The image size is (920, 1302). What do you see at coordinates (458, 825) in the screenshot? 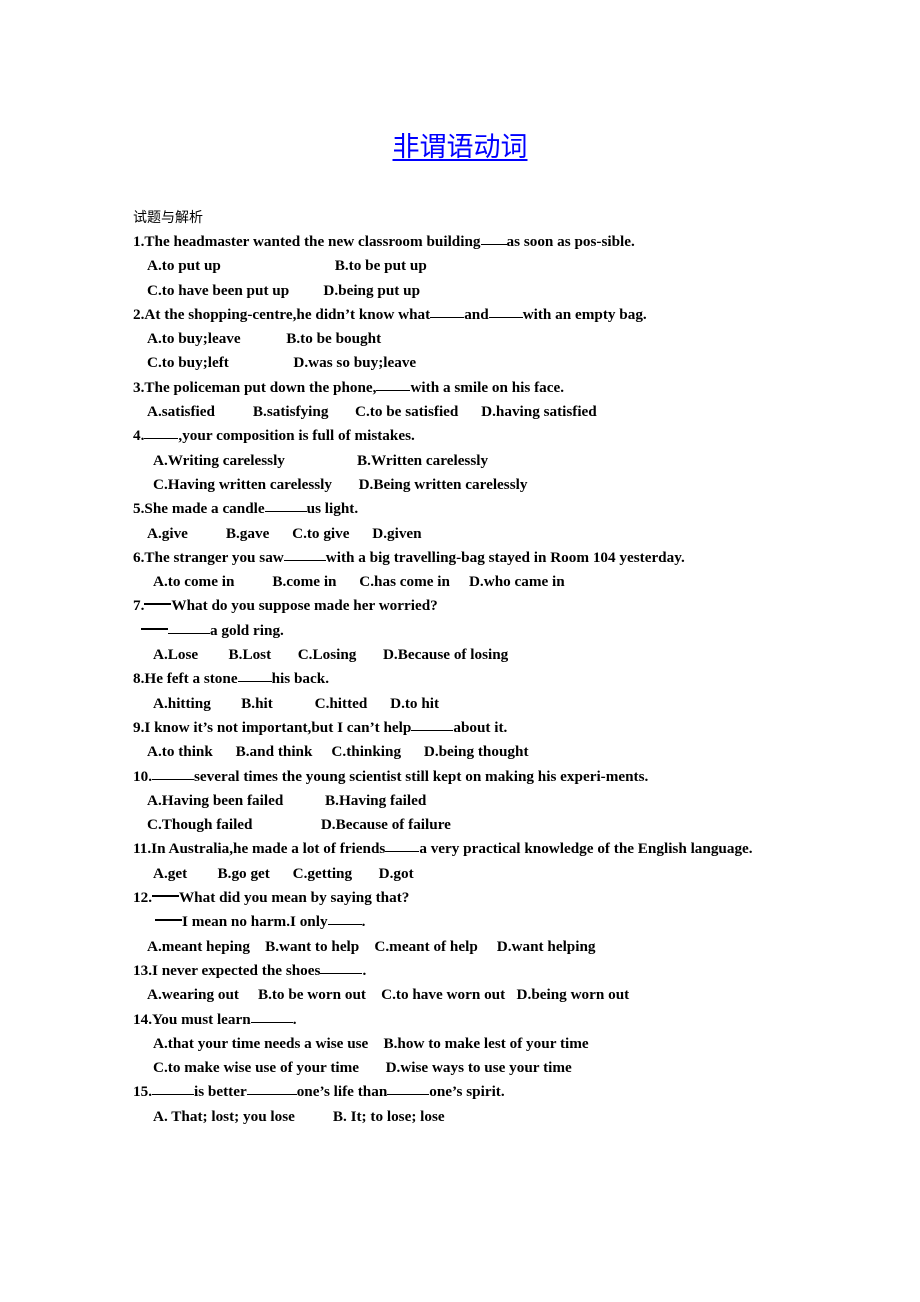
I see `question-options-10b: C.Though failed D.Because of failure` at bounding box center [458, 825].